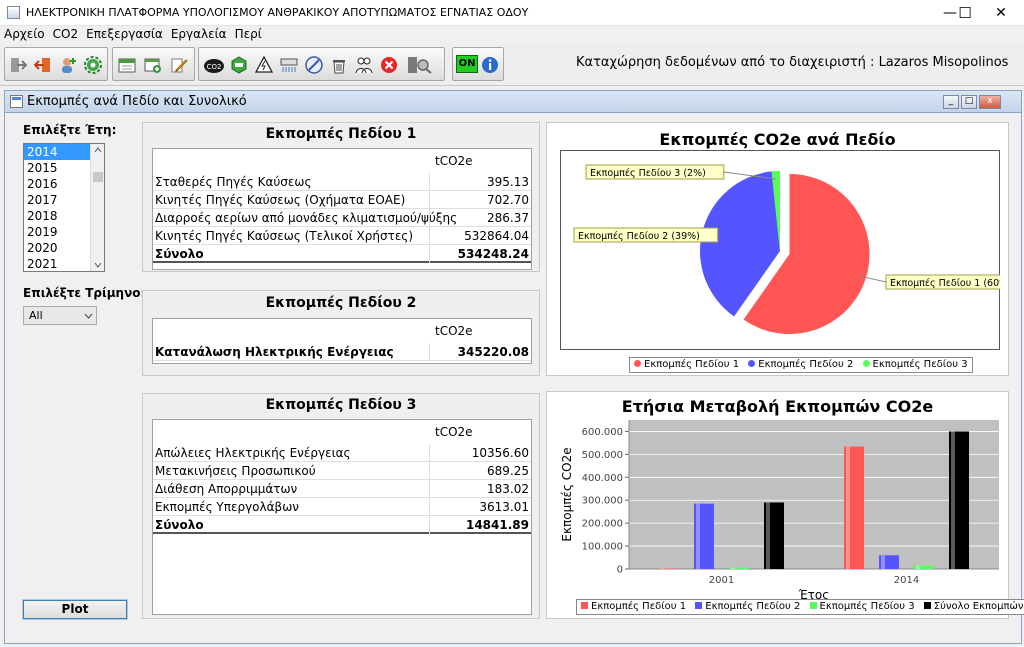 The width and height of the screenshot is (1024, 647). Describe the element at coordinates (454, 331) in the screenshot. I see `scope2-unit-header: tCO2e` at that location.